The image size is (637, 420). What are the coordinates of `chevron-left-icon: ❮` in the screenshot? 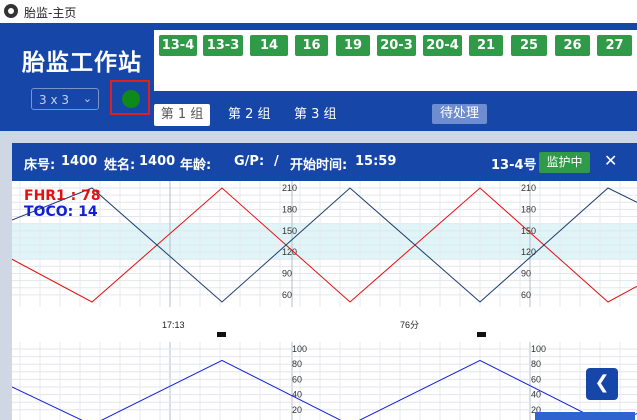 It's located at (602, 382).